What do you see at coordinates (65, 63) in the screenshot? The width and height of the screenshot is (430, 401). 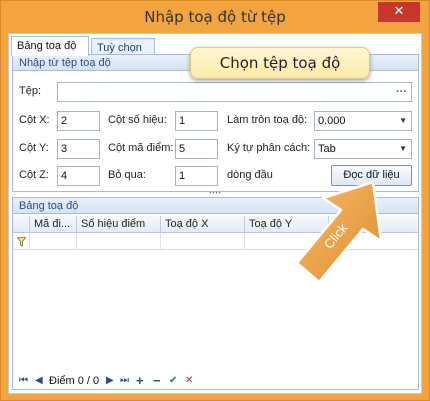 I see `import-group-title: Nhập từ tệp toạ độ` at bounding box center [65, 63].